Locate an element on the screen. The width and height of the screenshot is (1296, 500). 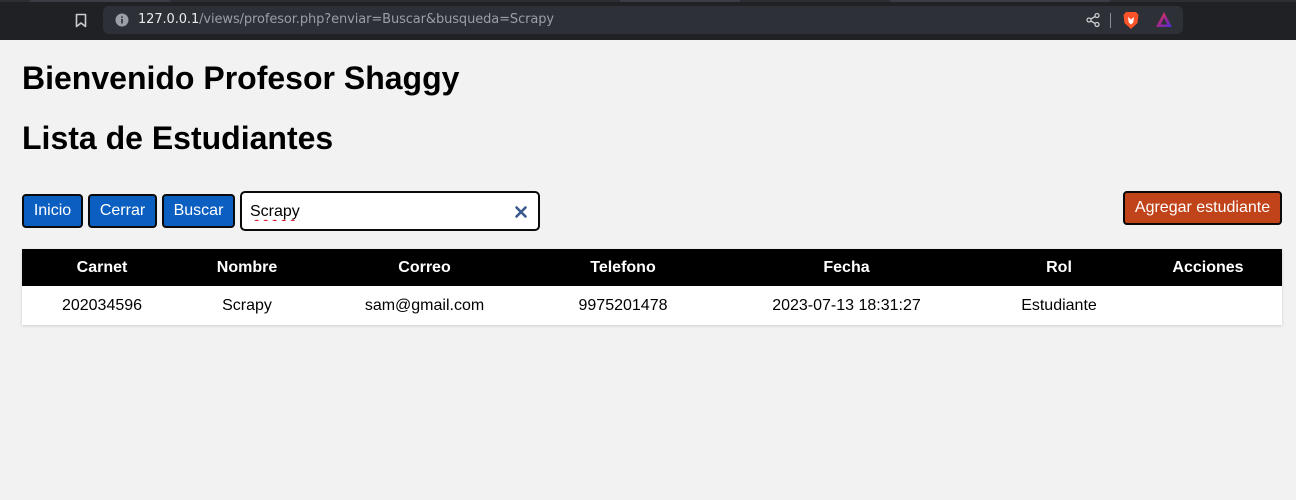
search-input is located at coordinates (377, 212).